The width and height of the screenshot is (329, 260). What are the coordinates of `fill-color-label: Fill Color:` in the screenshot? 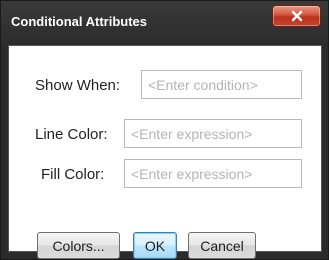 It's located at (73, 174).